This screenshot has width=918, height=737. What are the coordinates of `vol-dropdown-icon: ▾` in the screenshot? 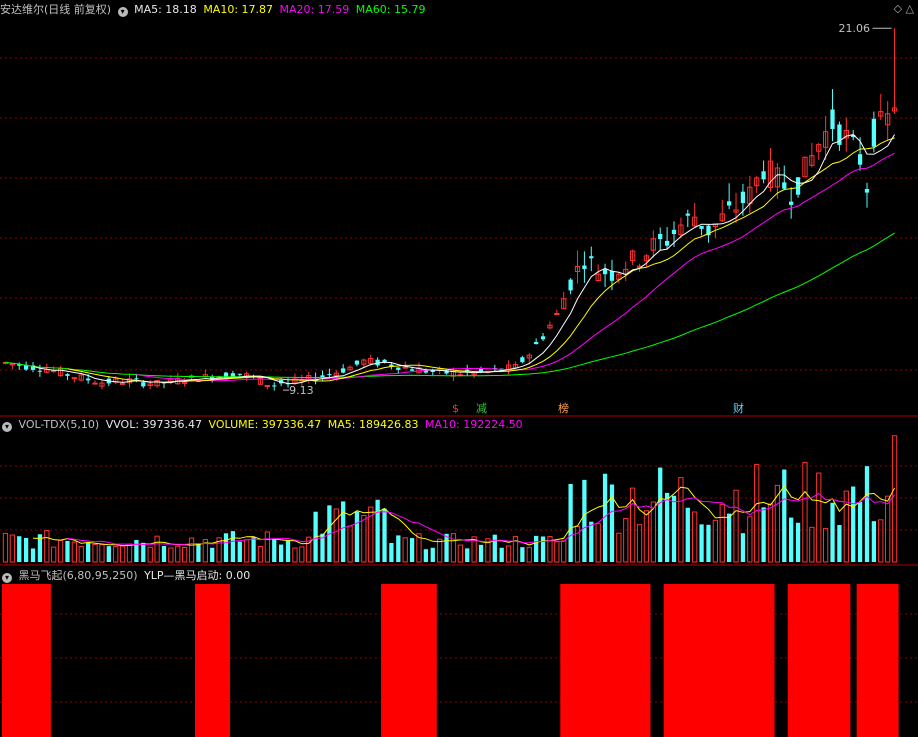 It's located at (7, 427).